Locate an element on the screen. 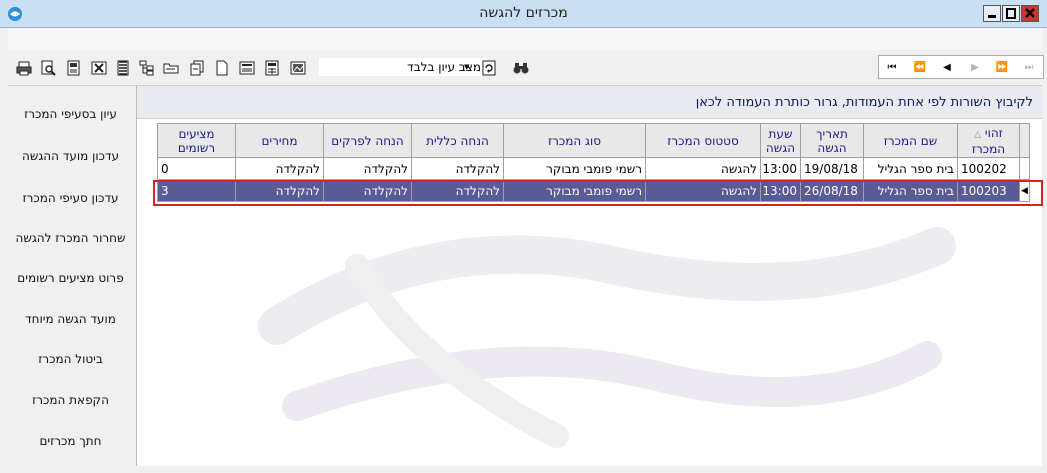 The image size is (1047, 473). release-tender-button: שחרור המכרז להגשה is located at coordinates (70, 238).